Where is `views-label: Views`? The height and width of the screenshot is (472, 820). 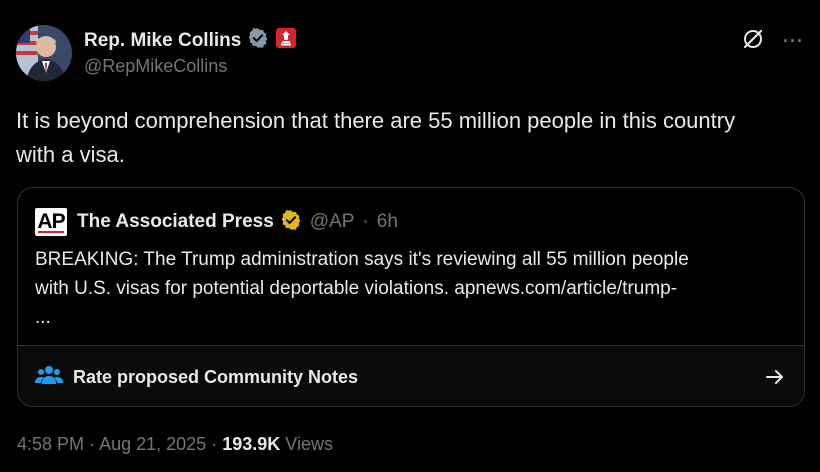
views-label: Views is located at coordinates (309, 444).